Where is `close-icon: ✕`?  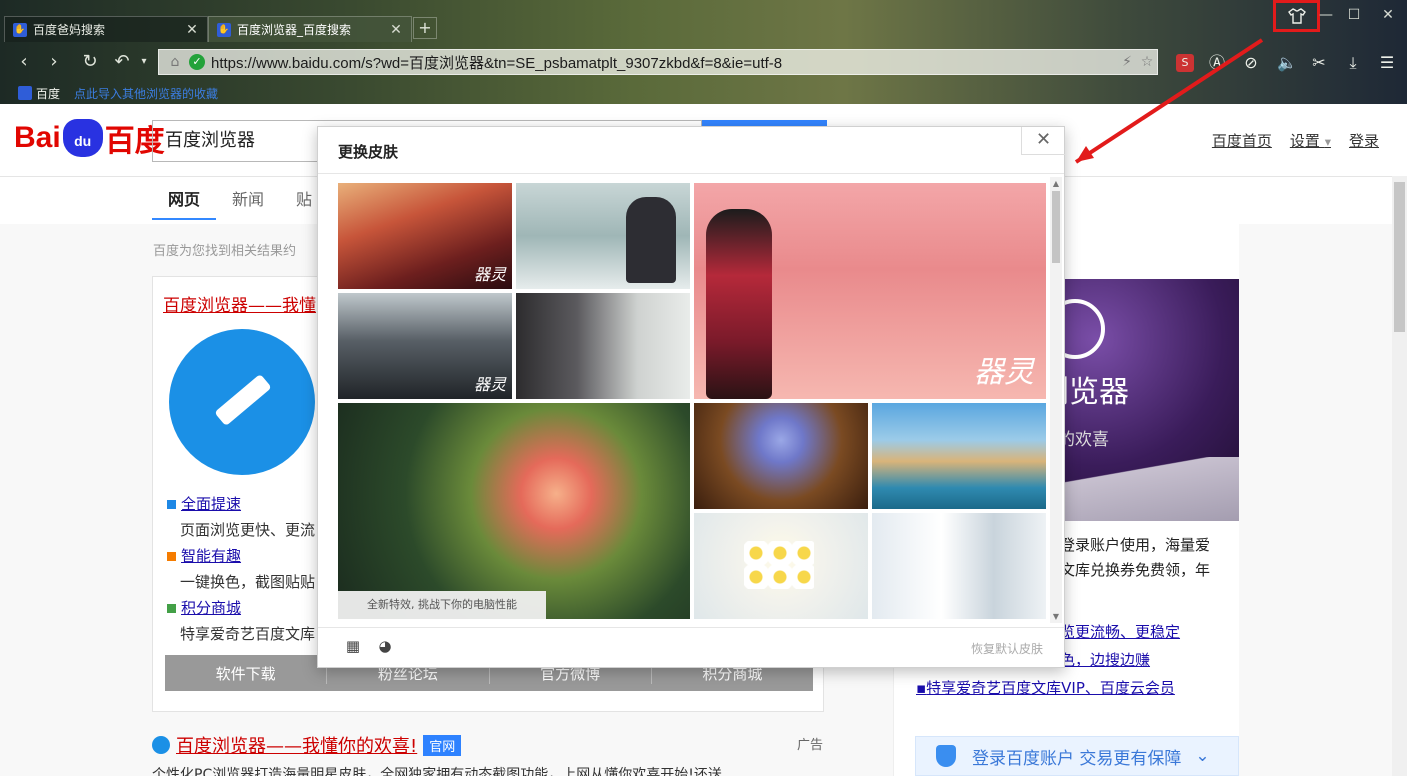 close-icon: ✕ is located at coordinates (1043, 141).